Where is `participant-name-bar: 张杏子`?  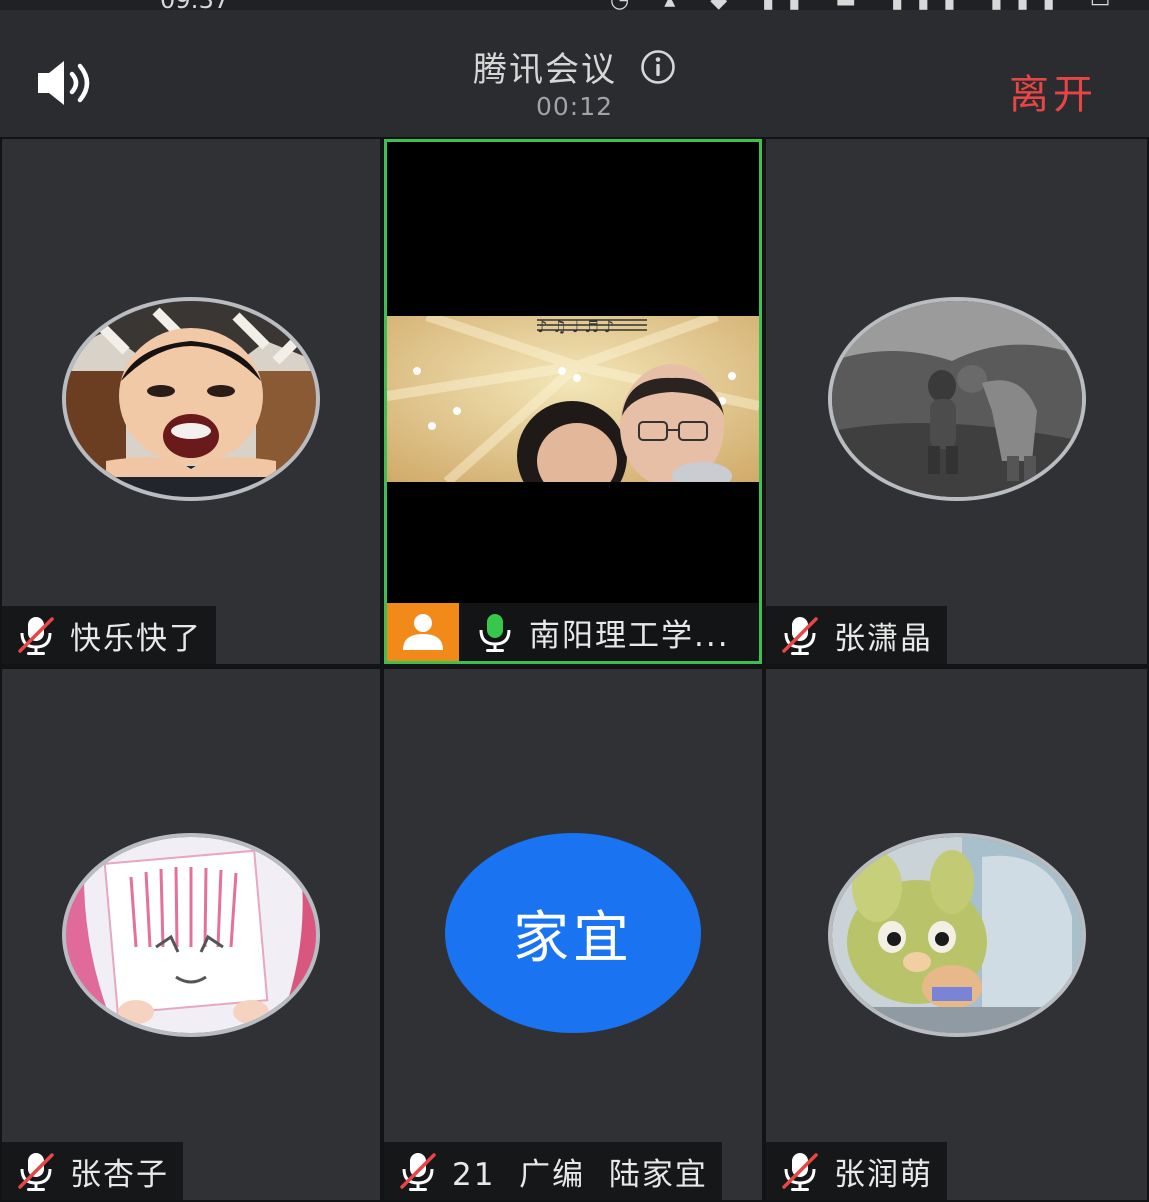 participant-name-bar: 张杏子 is located at coordinates (92, 1171).